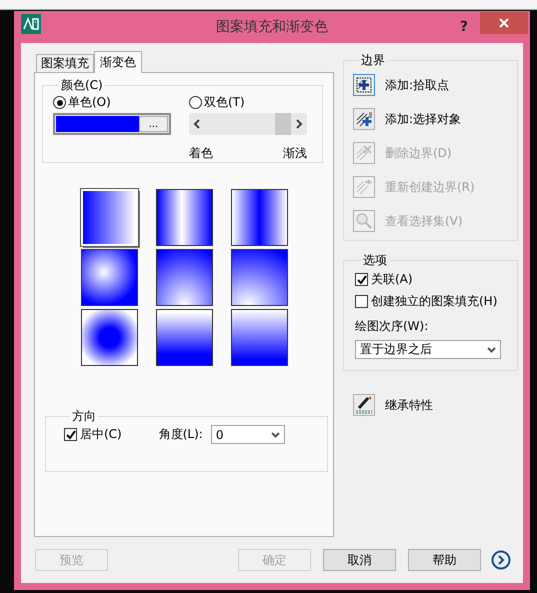  What do you see at coordinates (434, 301) in the screenshot?
I see `checkbox-label: 创建独立的图案填充(H)` at bounding box center [434, 301].